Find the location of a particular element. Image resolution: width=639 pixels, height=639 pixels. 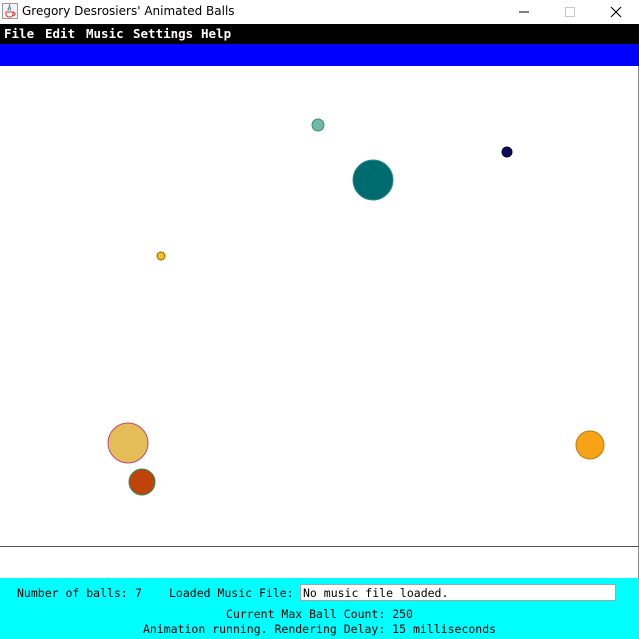

toolbar-band is located at coordinates (319, 55).